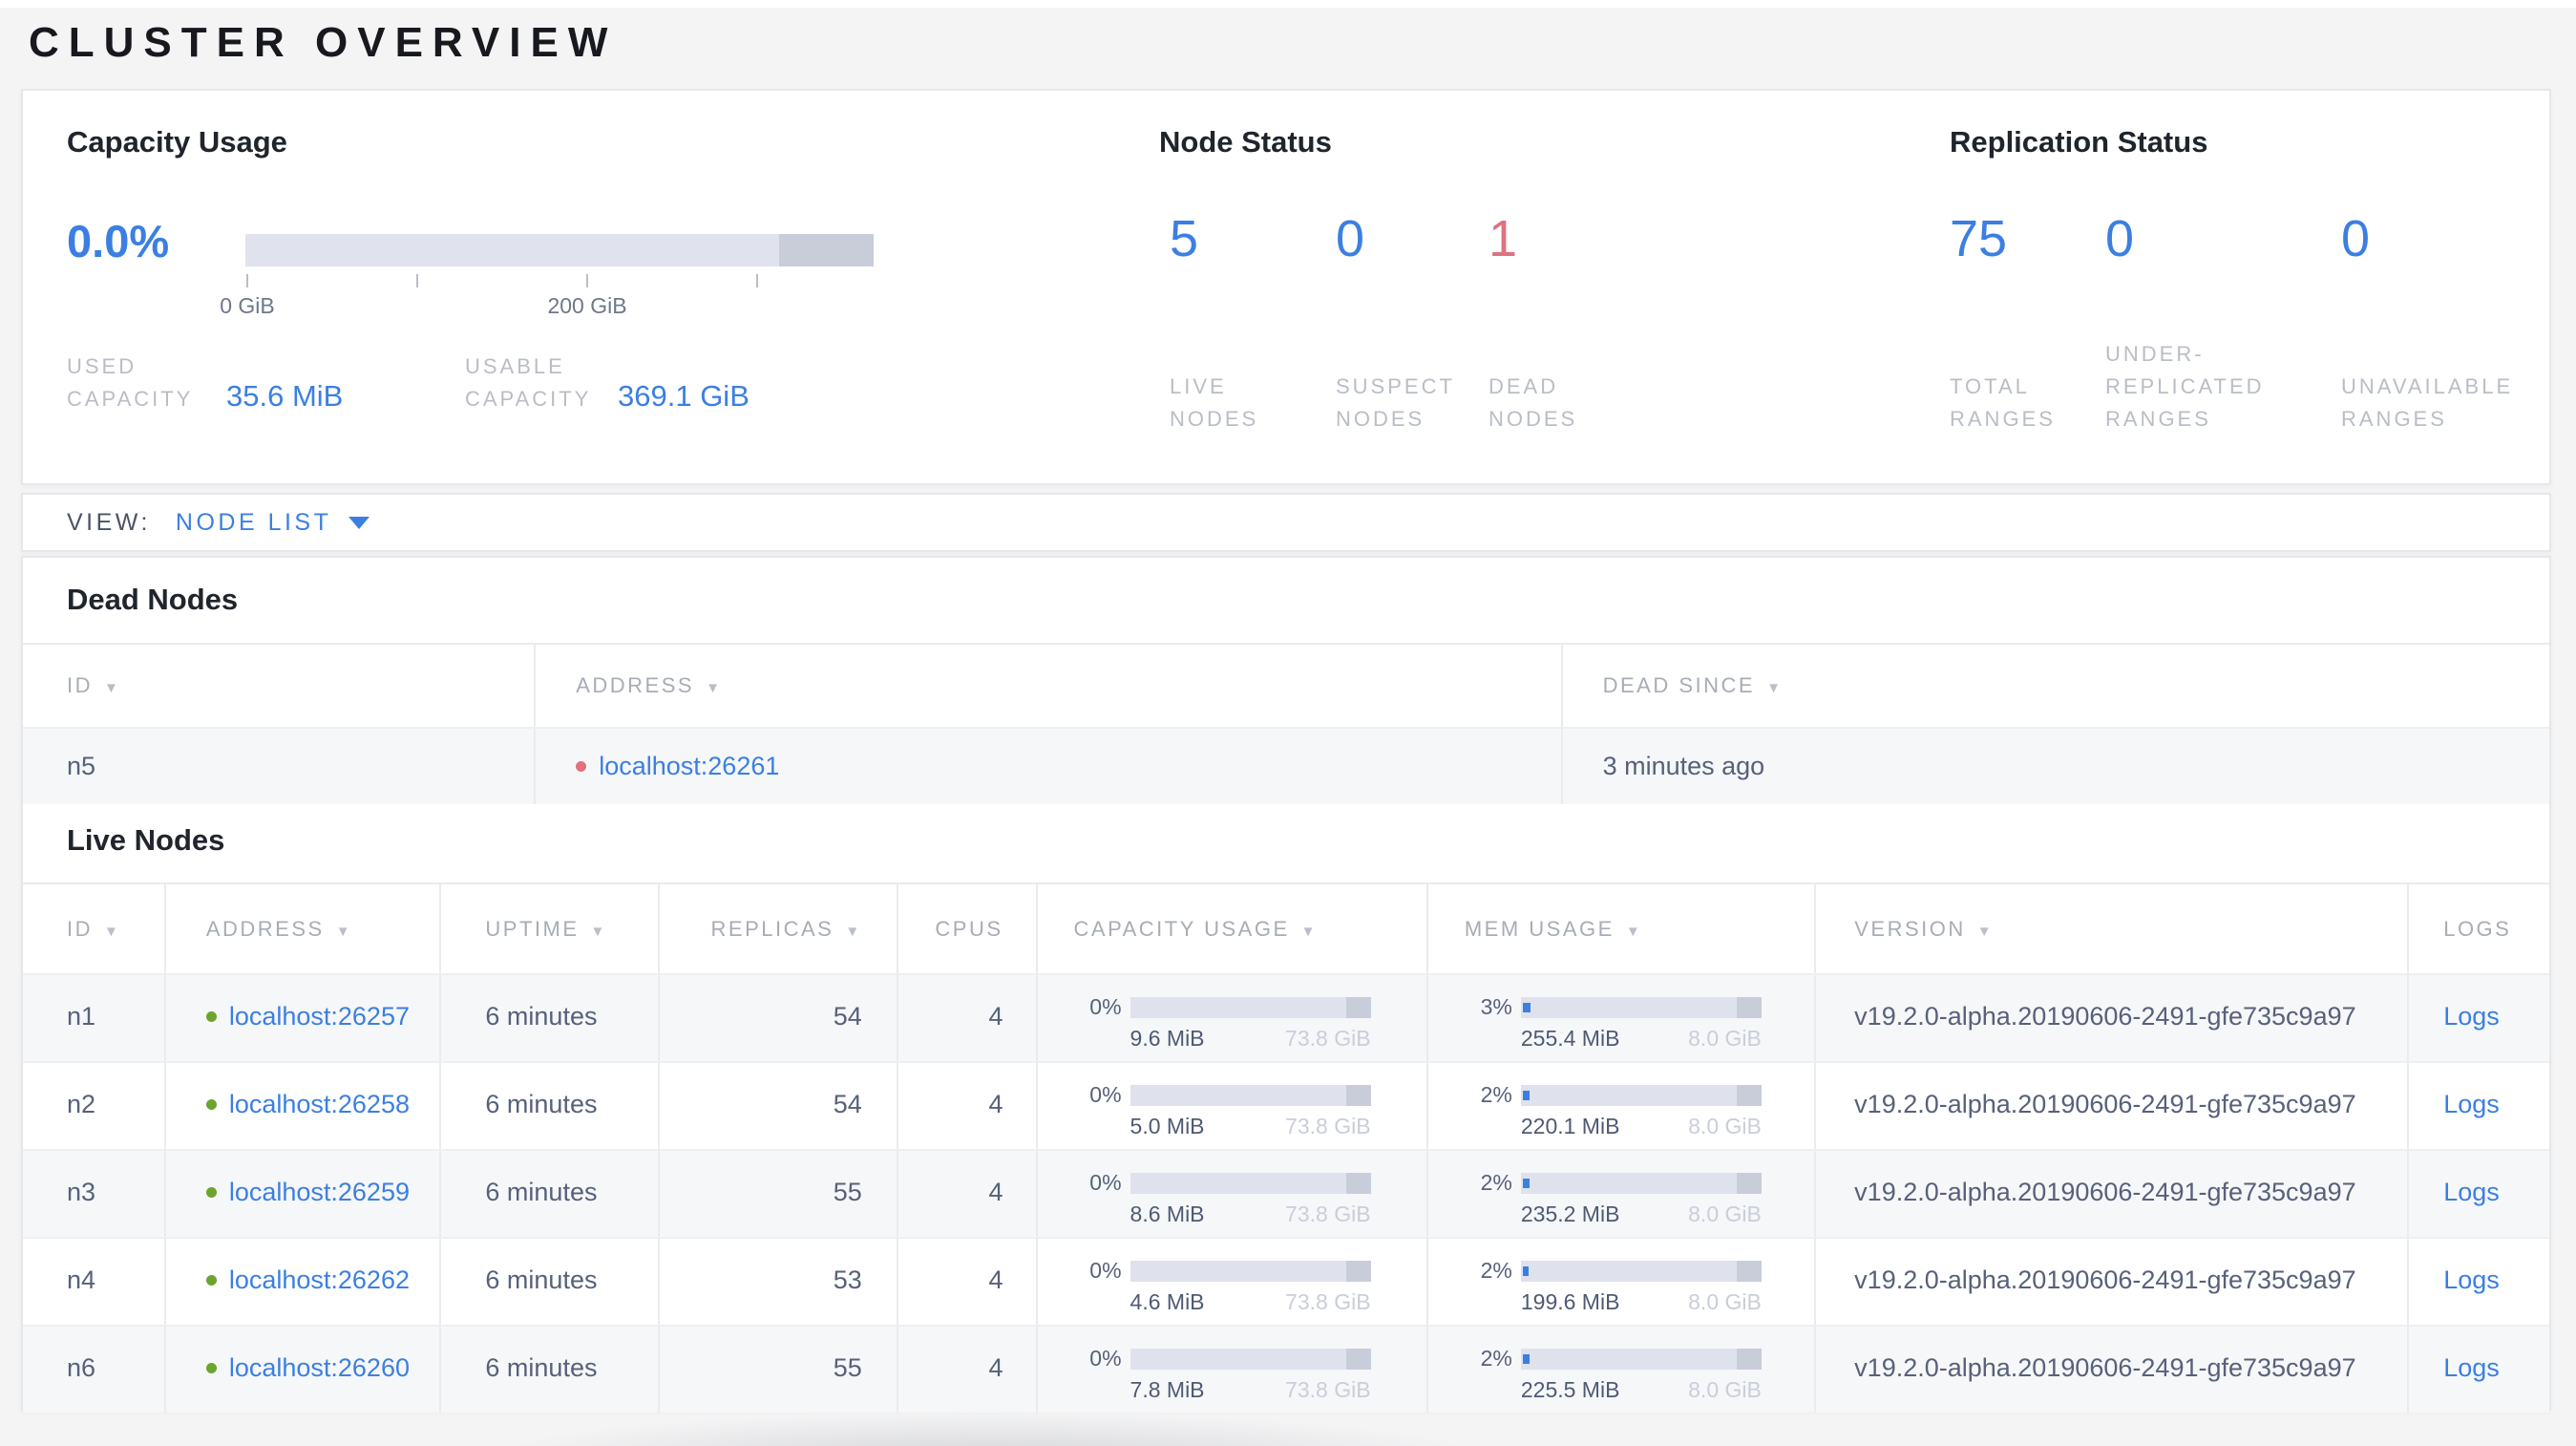 This screenshot has width=2576, height=1446. I want to click on capacity-usage-heading: Capacity Usage, so click(177, 142).